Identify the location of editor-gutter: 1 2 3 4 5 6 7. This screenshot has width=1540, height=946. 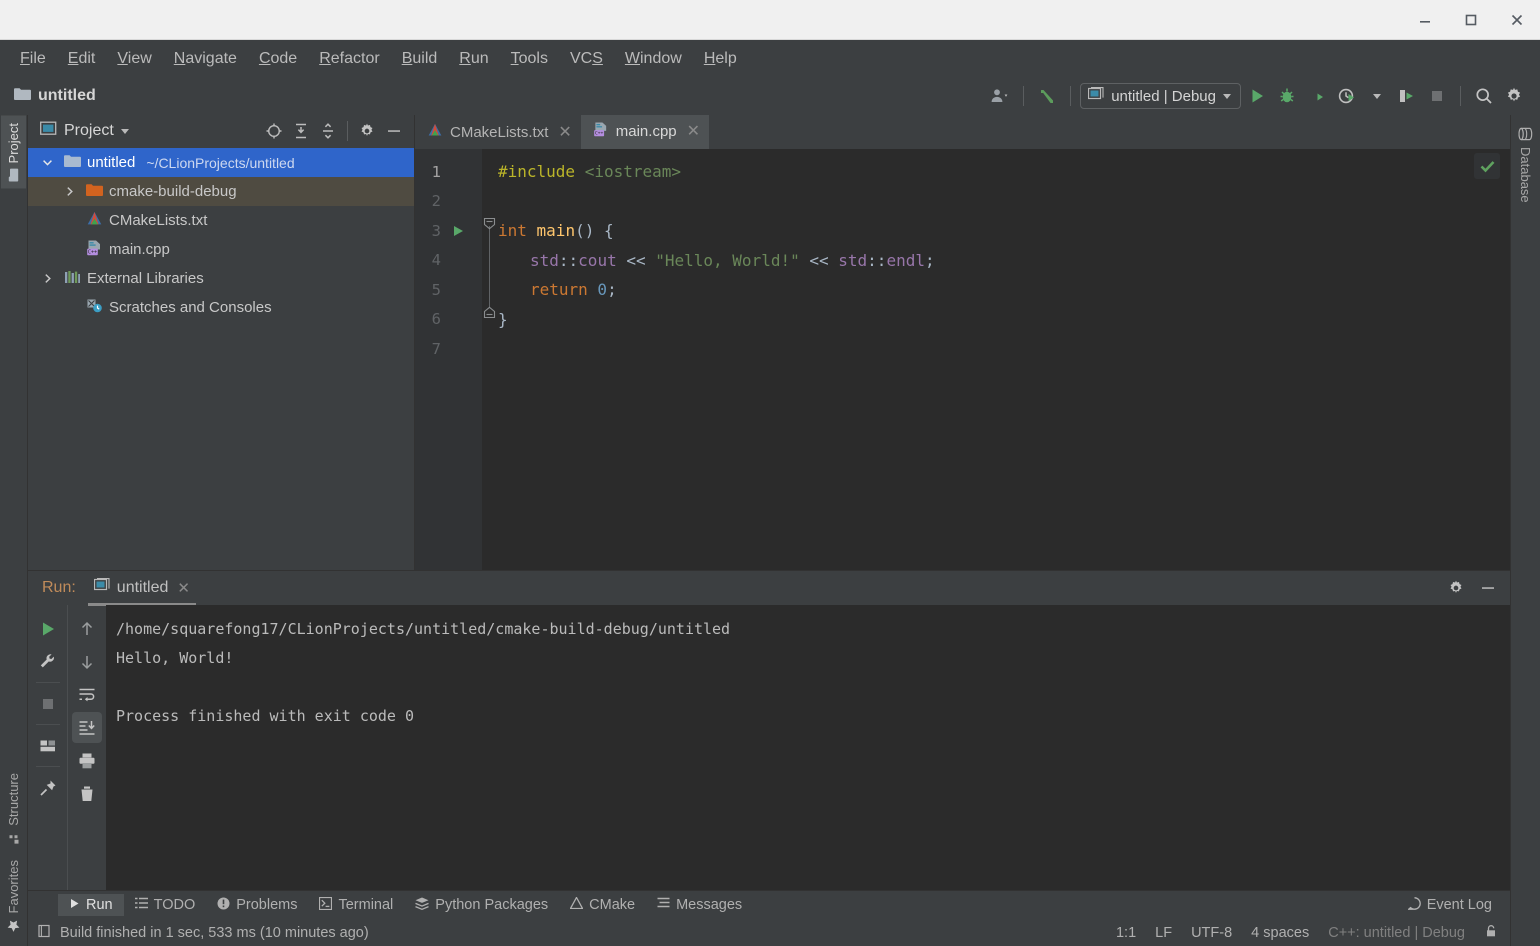
(448, 359).